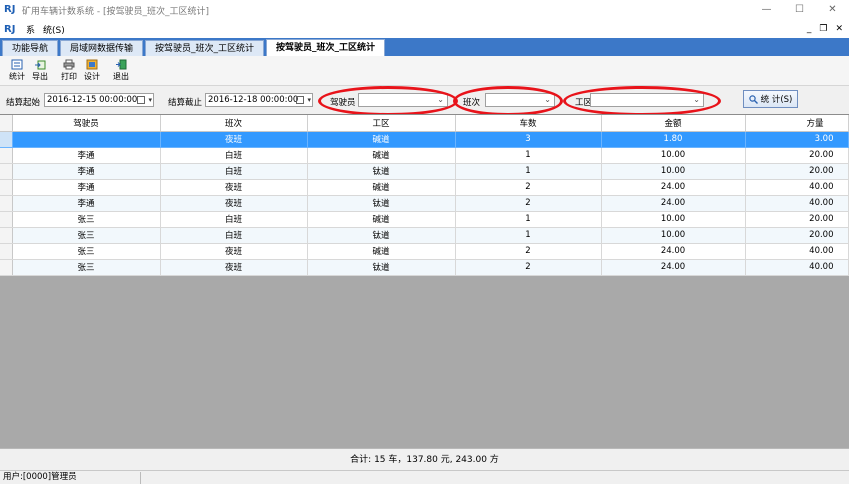  I want to click on table-row: 张三 白班 碱道 1 10.00 20.00, so click(424, 219).